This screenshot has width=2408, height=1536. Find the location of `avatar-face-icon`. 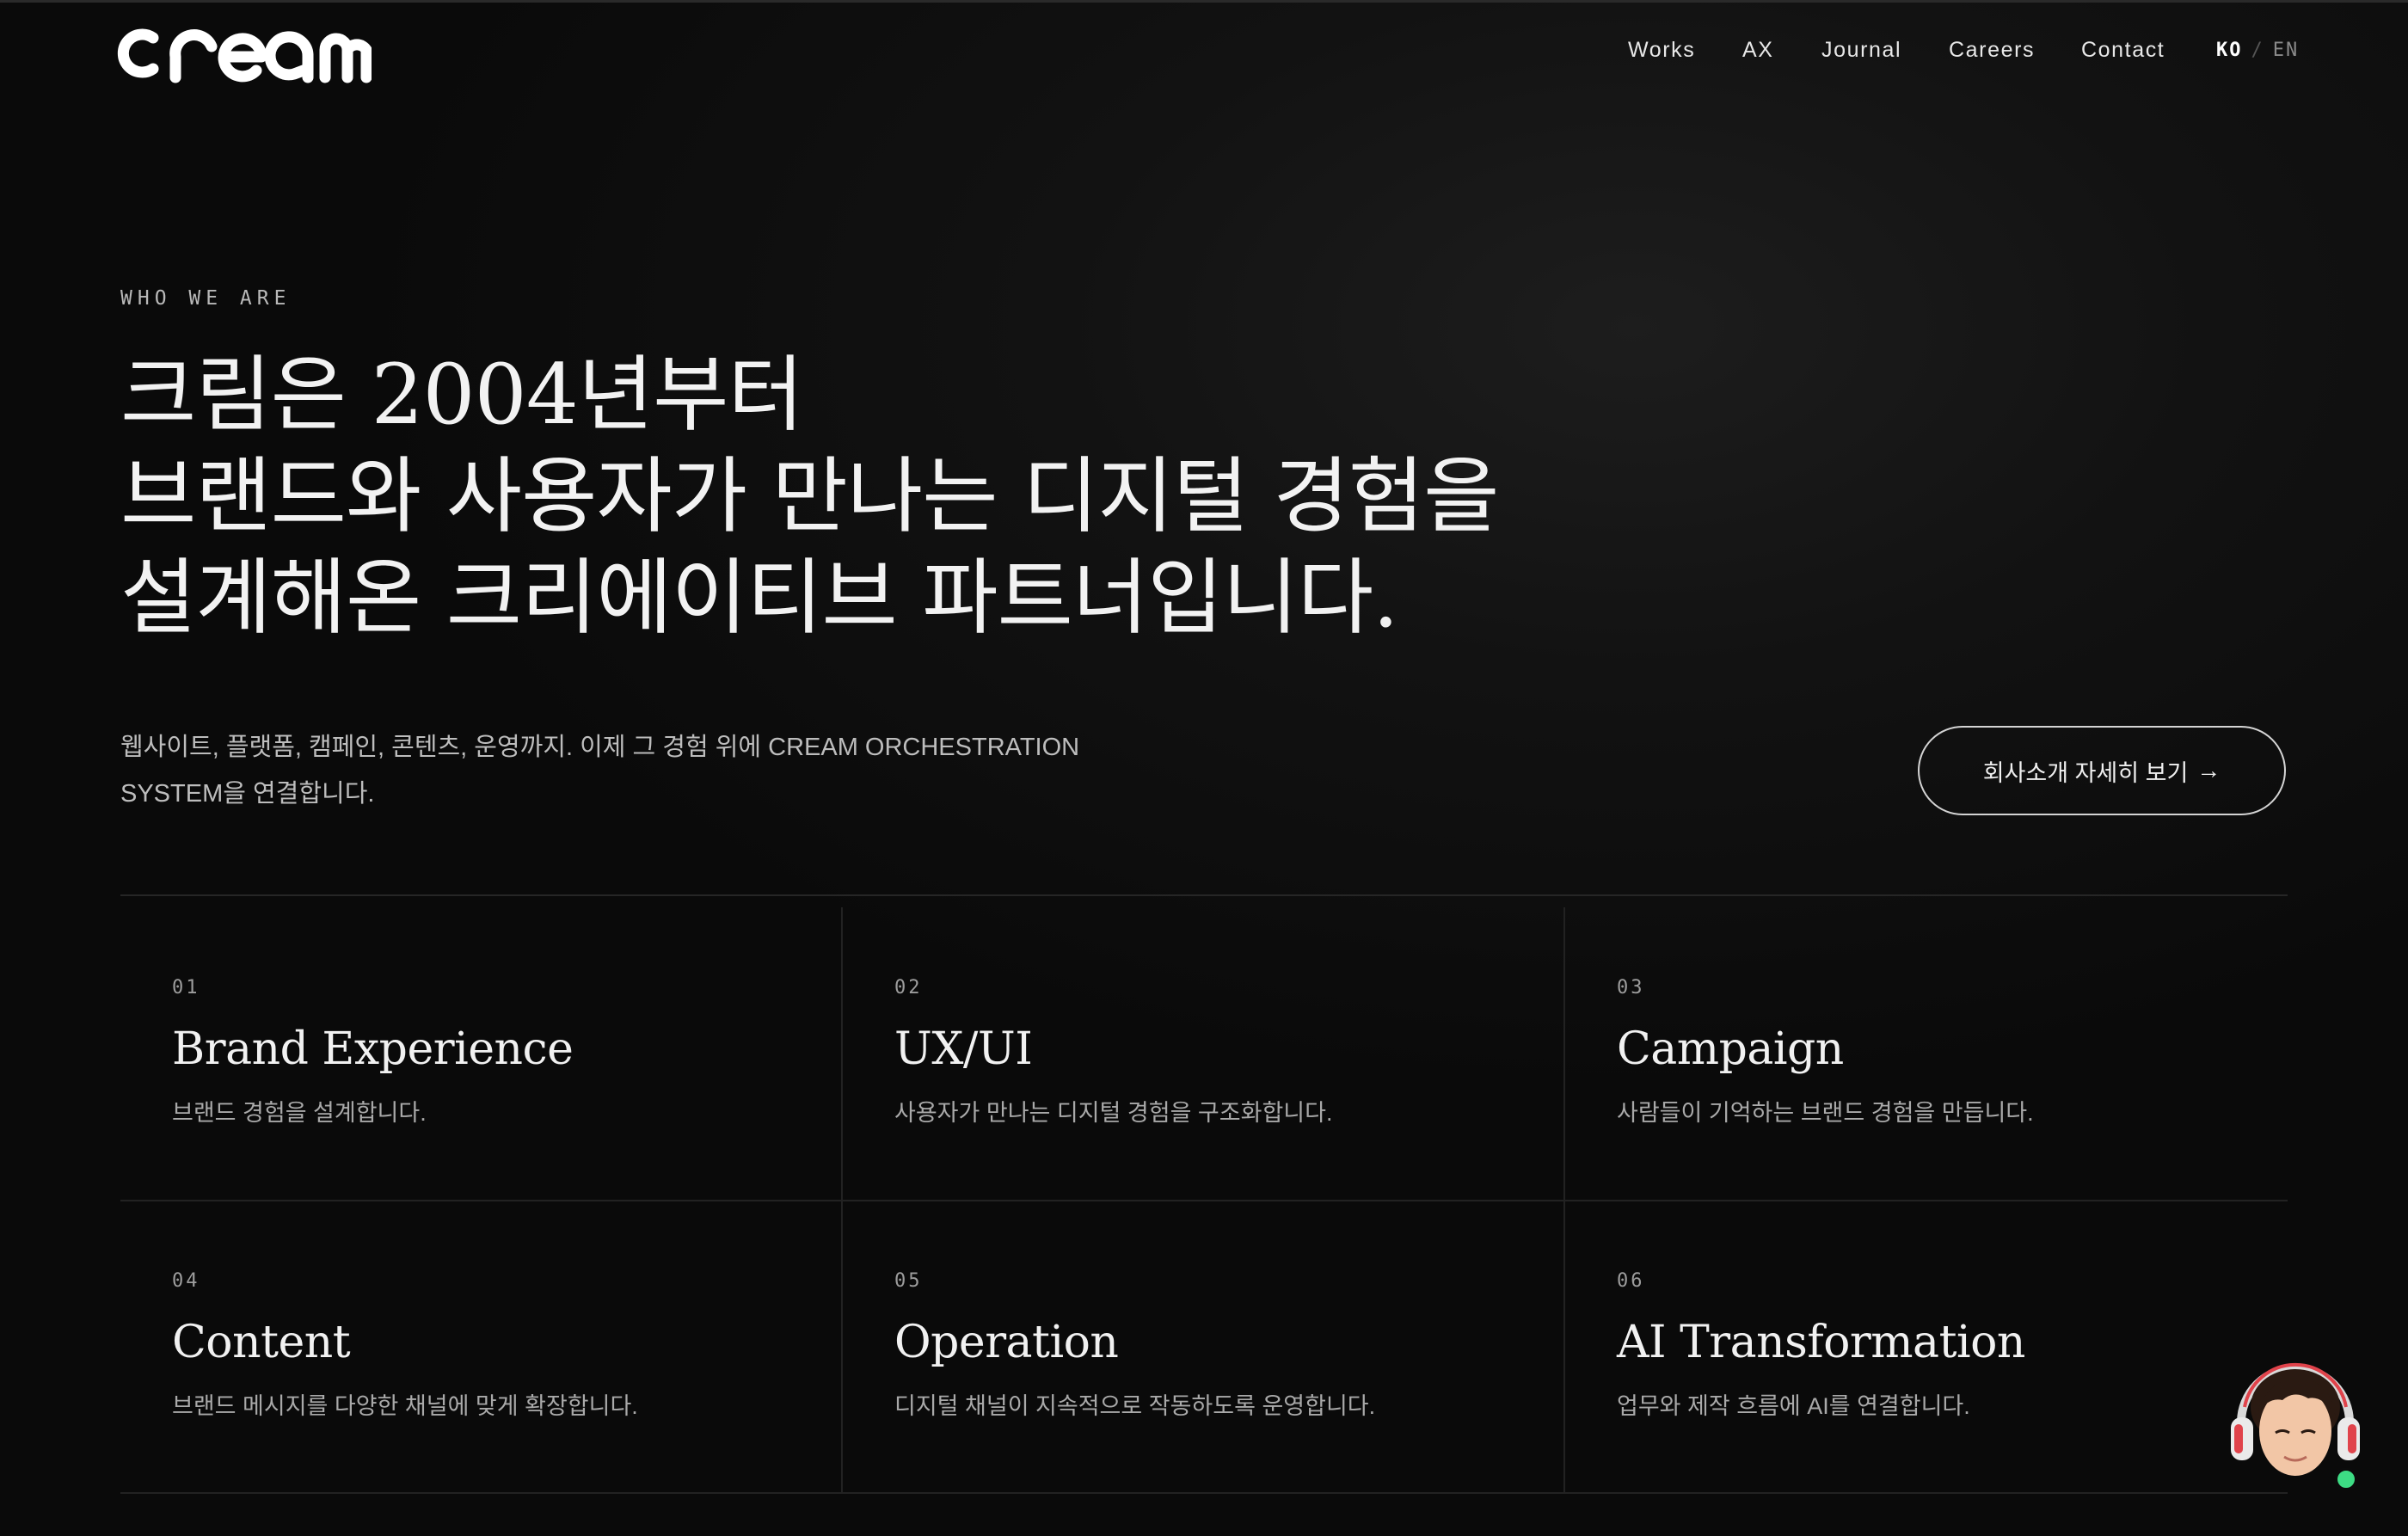

avatar-face-icon is located at coordinates (2295, 1419).